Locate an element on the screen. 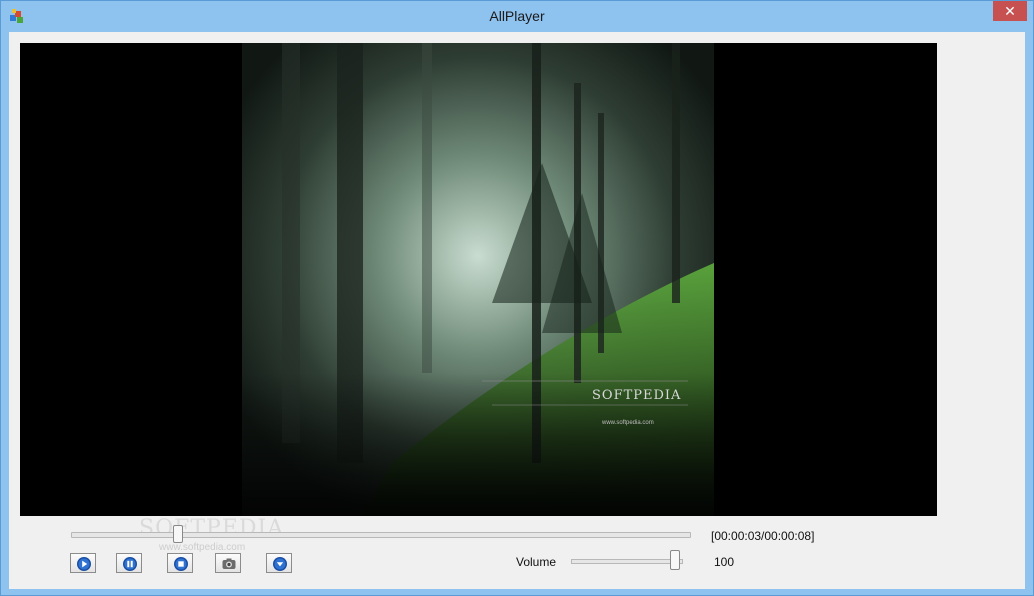 This screenshot has width=1034, height=596. title-bar: AllPlayer ✕ is located at coordinates (517, 16).